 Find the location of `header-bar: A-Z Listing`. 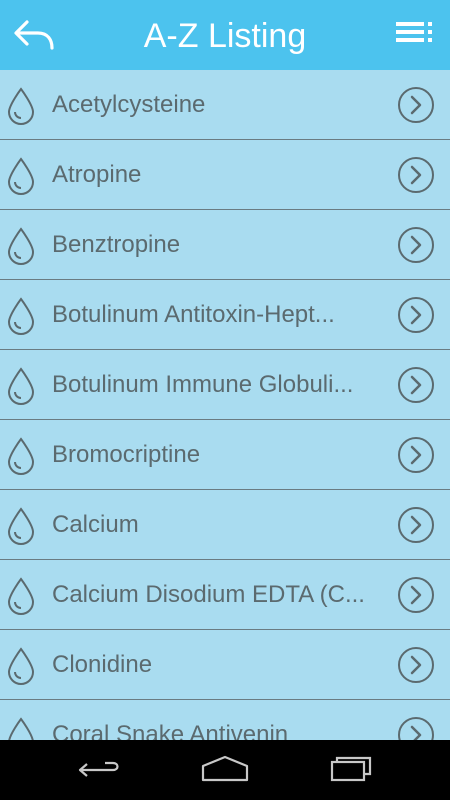

header-bar: A-Z Listing is located at coordinates (225, 35).